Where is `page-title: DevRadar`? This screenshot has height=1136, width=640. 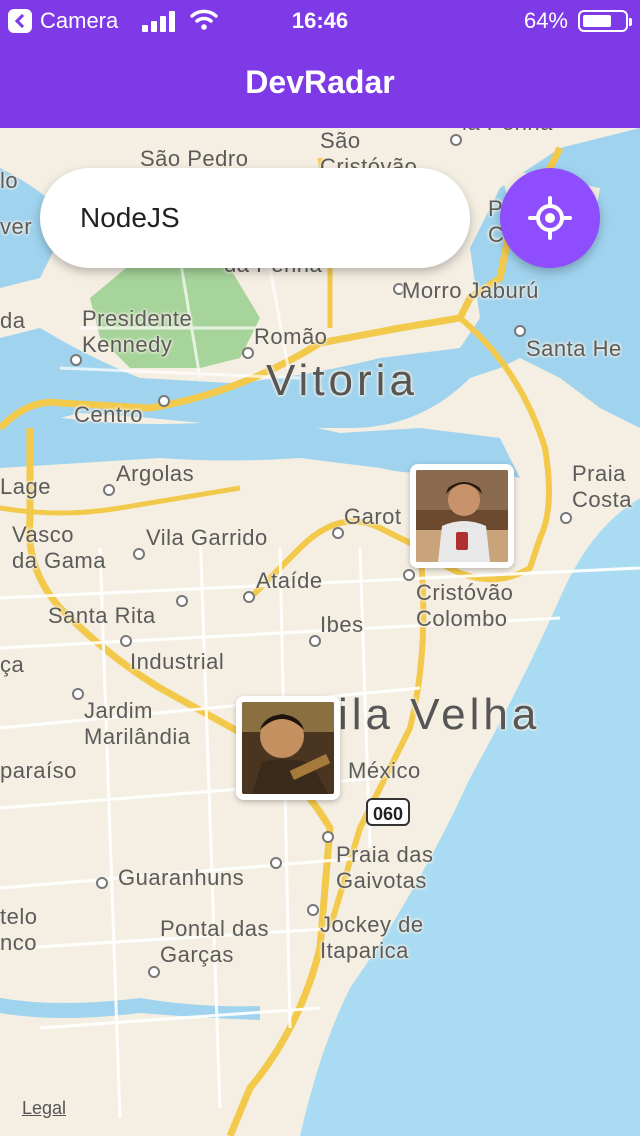 page-title: DevRadar is located at coordinates (320, 82).